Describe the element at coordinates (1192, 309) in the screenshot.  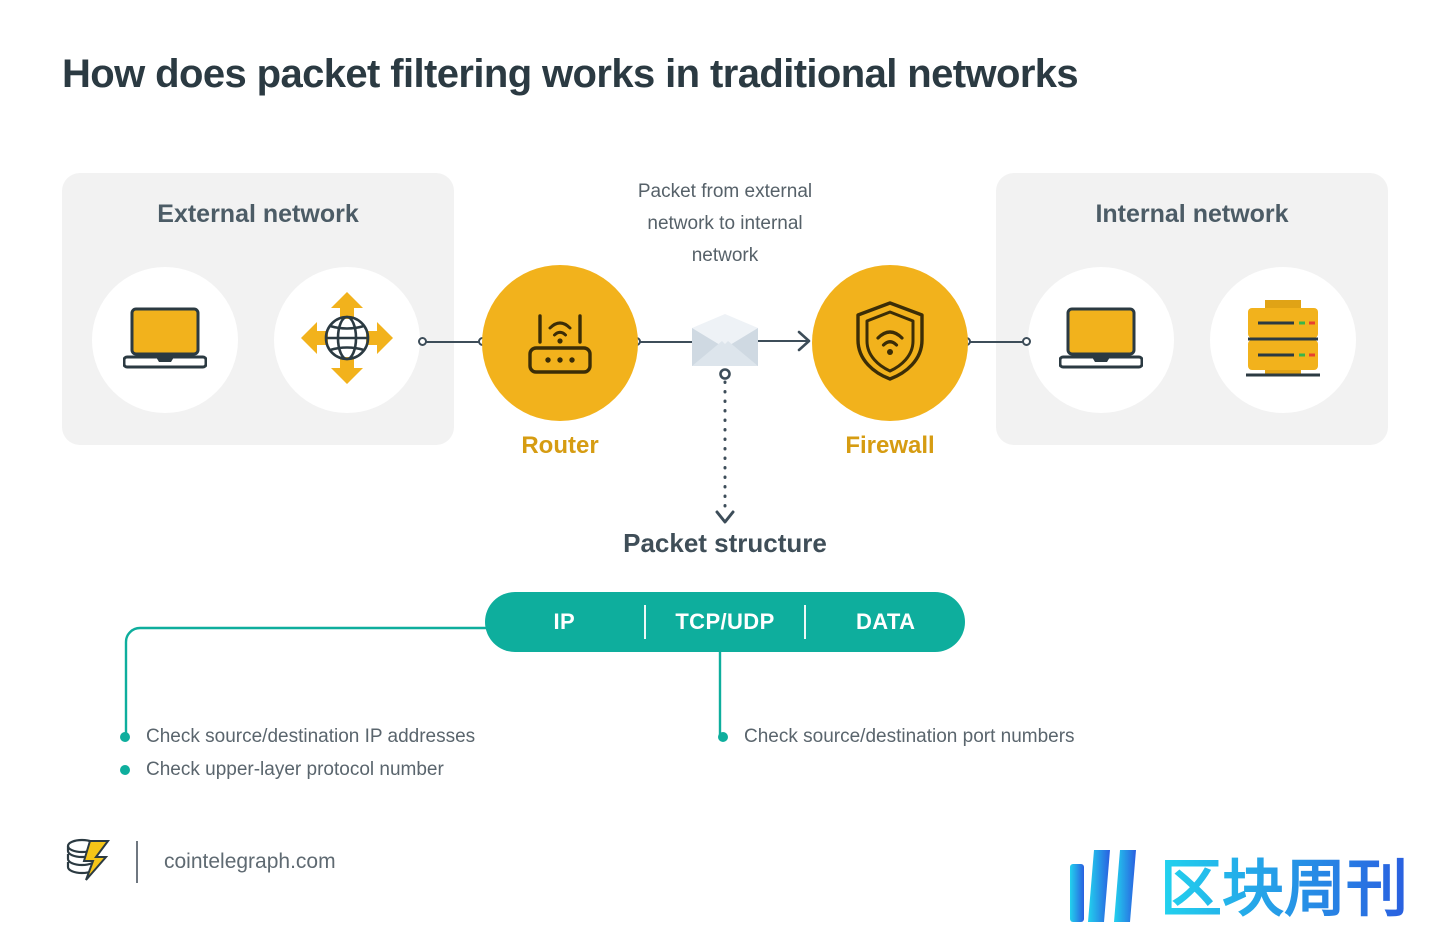
I see `internal-network-panel: Internal network` at that location.